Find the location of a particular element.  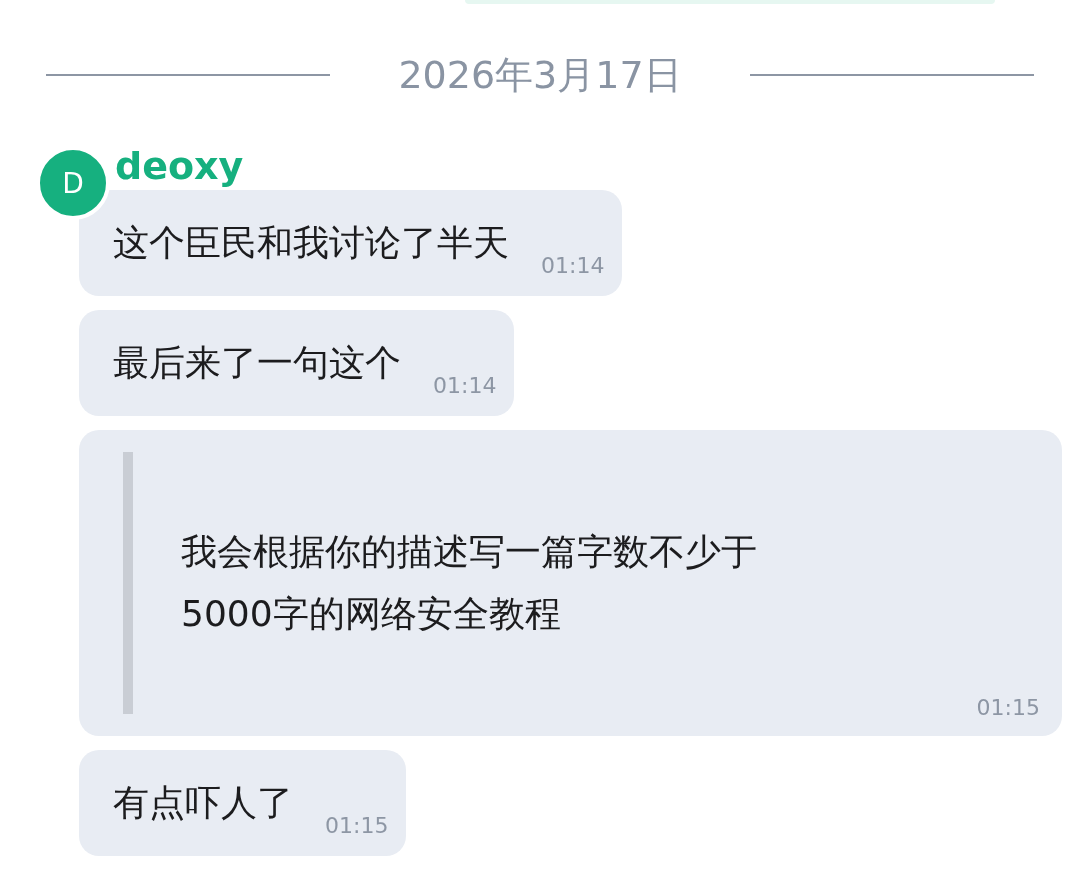

quote-text: 我会根据你的描述写一篇字数不少于 5000字的网络安全教程 is located at coordinates (468, 583).